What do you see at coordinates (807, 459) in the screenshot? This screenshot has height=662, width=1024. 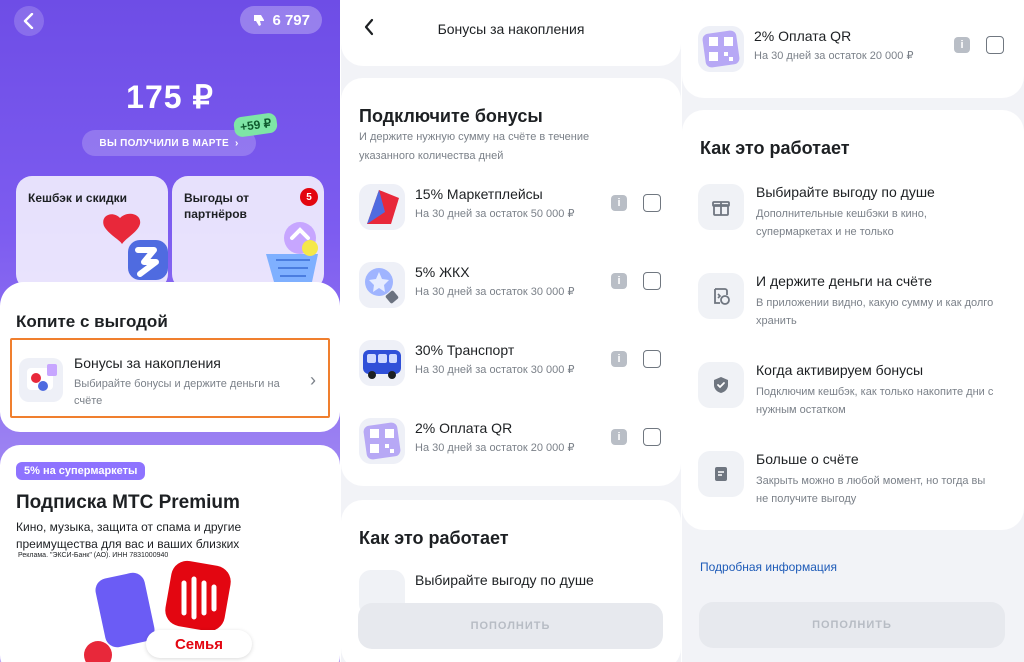 I see `how-item-title: Больше о счёте` at bounding box center [807, 459].